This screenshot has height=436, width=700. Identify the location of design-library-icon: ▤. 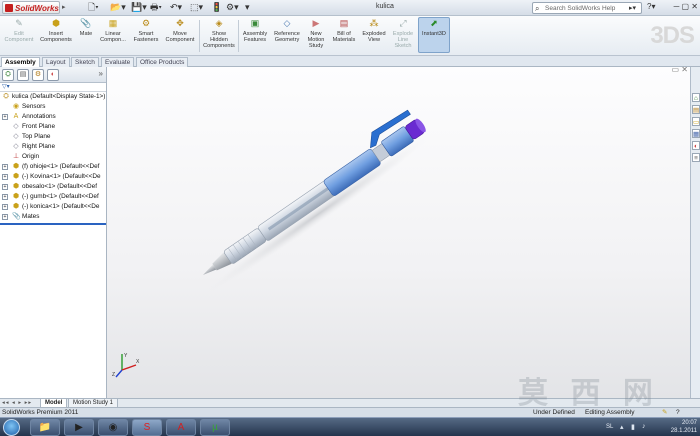
(696, 109).